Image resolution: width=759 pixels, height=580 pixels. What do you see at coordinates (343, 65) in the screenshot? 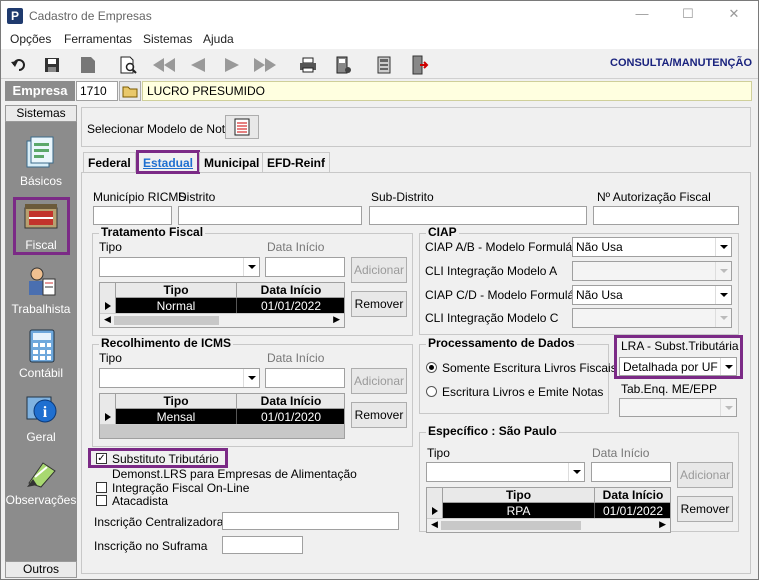
I see `print-setup-icon` at bounding box center [343, 65].